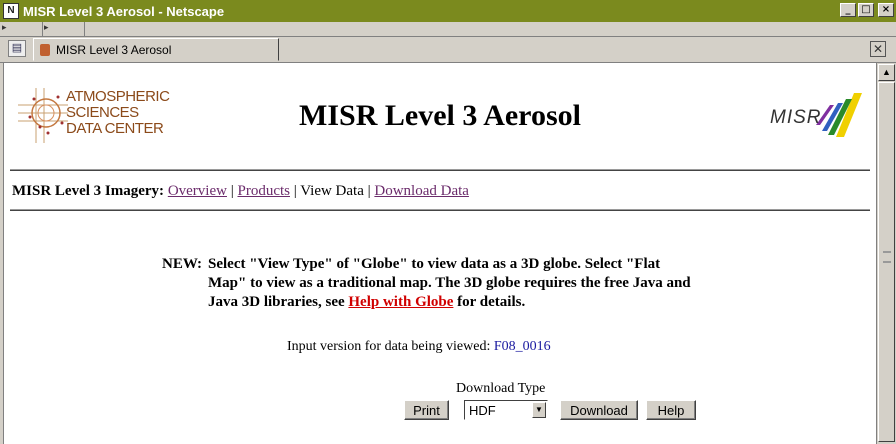 This screenshot has height=444, width=896. I want to click on divider-top, so click(440, 170).